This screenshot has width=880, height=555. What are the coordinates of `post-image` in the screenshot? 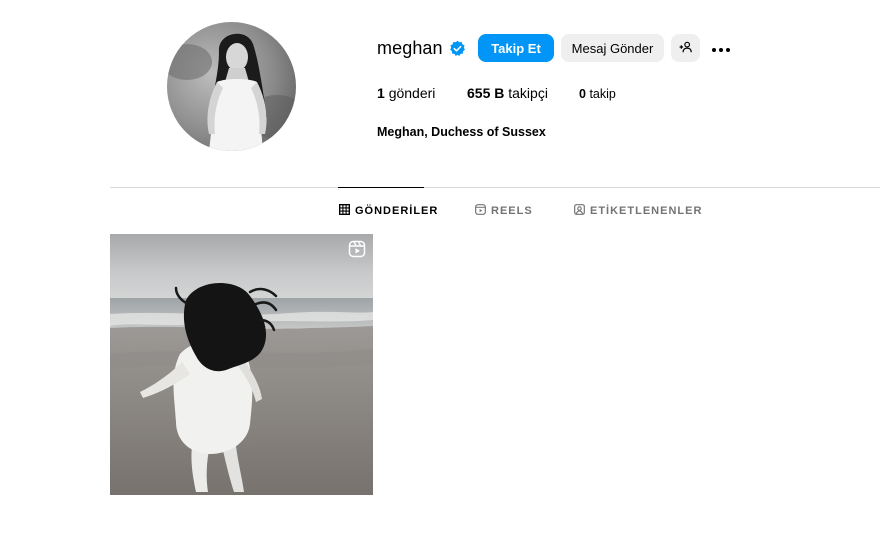 It's located at (241, 364).